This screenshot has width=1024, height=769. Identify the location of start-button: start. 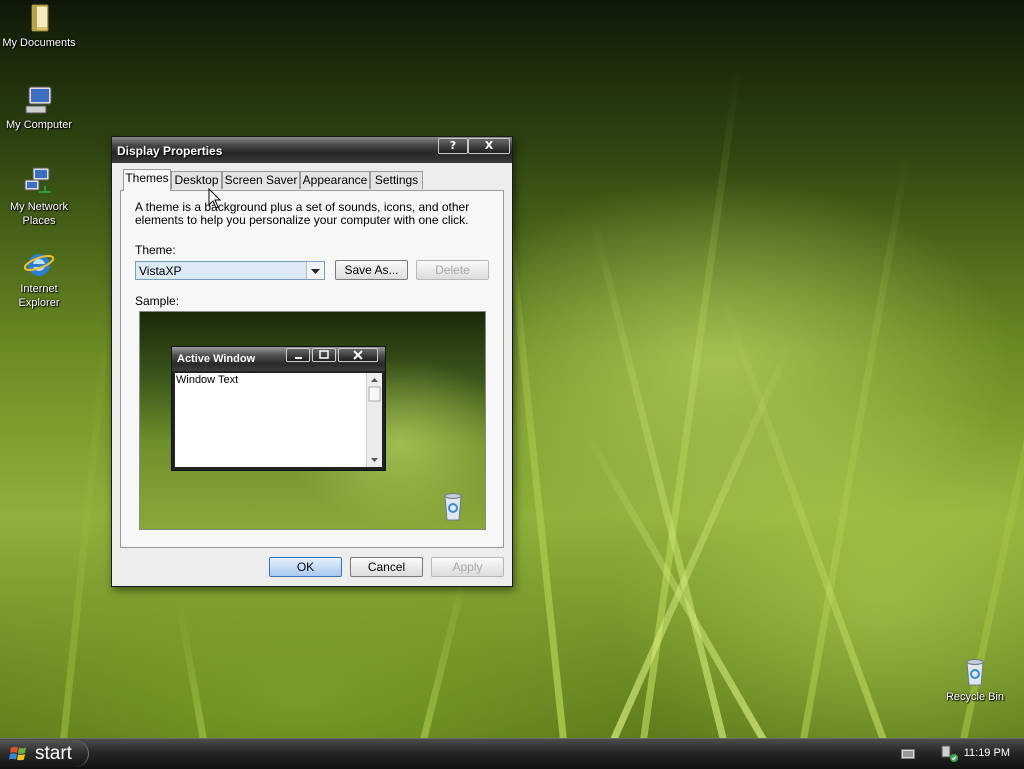
(44, 753).